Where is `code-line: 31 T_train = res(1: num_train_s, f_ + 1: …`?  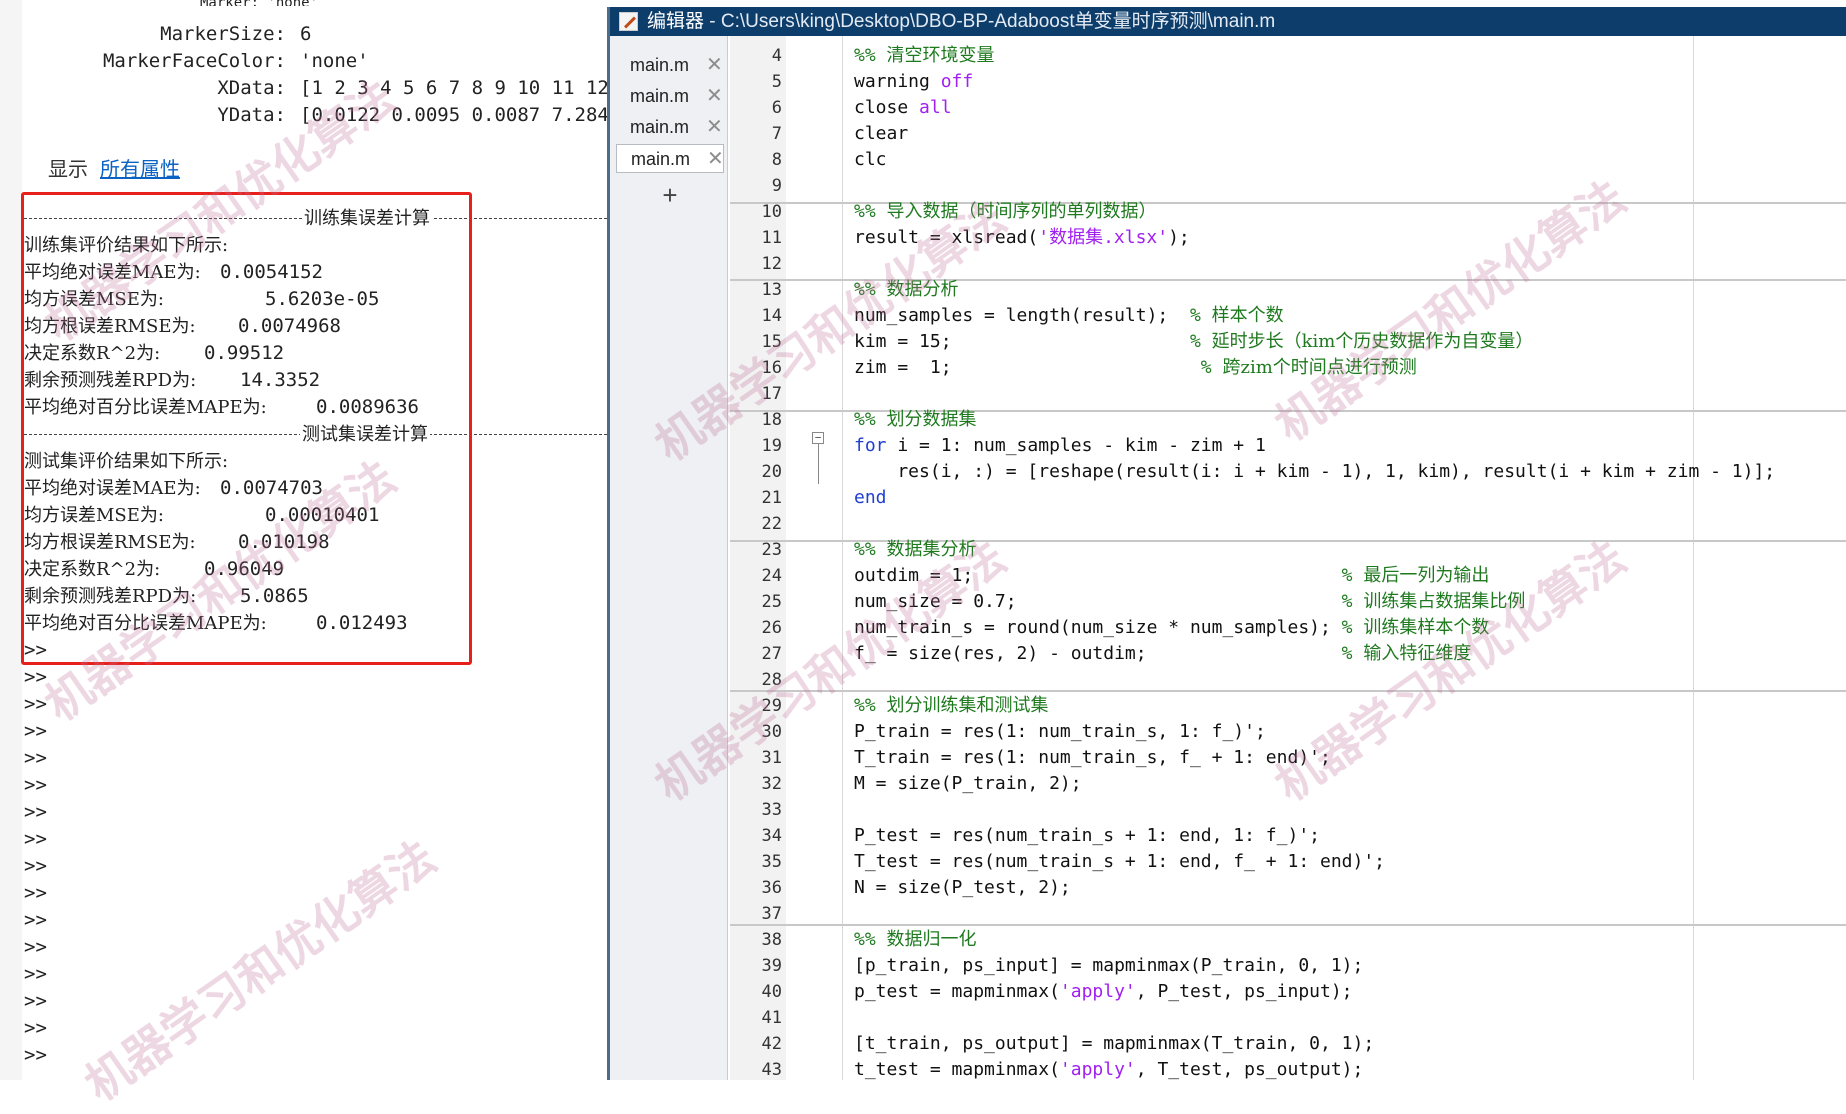
code-line: 31 T_train = res(1: num_train_s, f_ + 1: … is located at coordinates (1046, 757).